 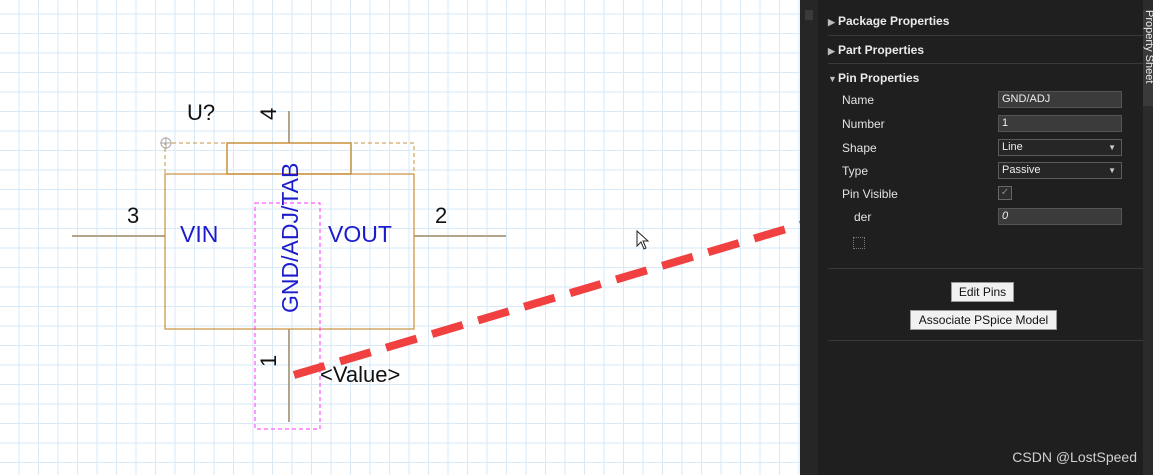 What do you see at coordinates (1060, 147) in the screenshot?
I see `shape-dropdown: Line ▼` at bounding box center [1060, 147].